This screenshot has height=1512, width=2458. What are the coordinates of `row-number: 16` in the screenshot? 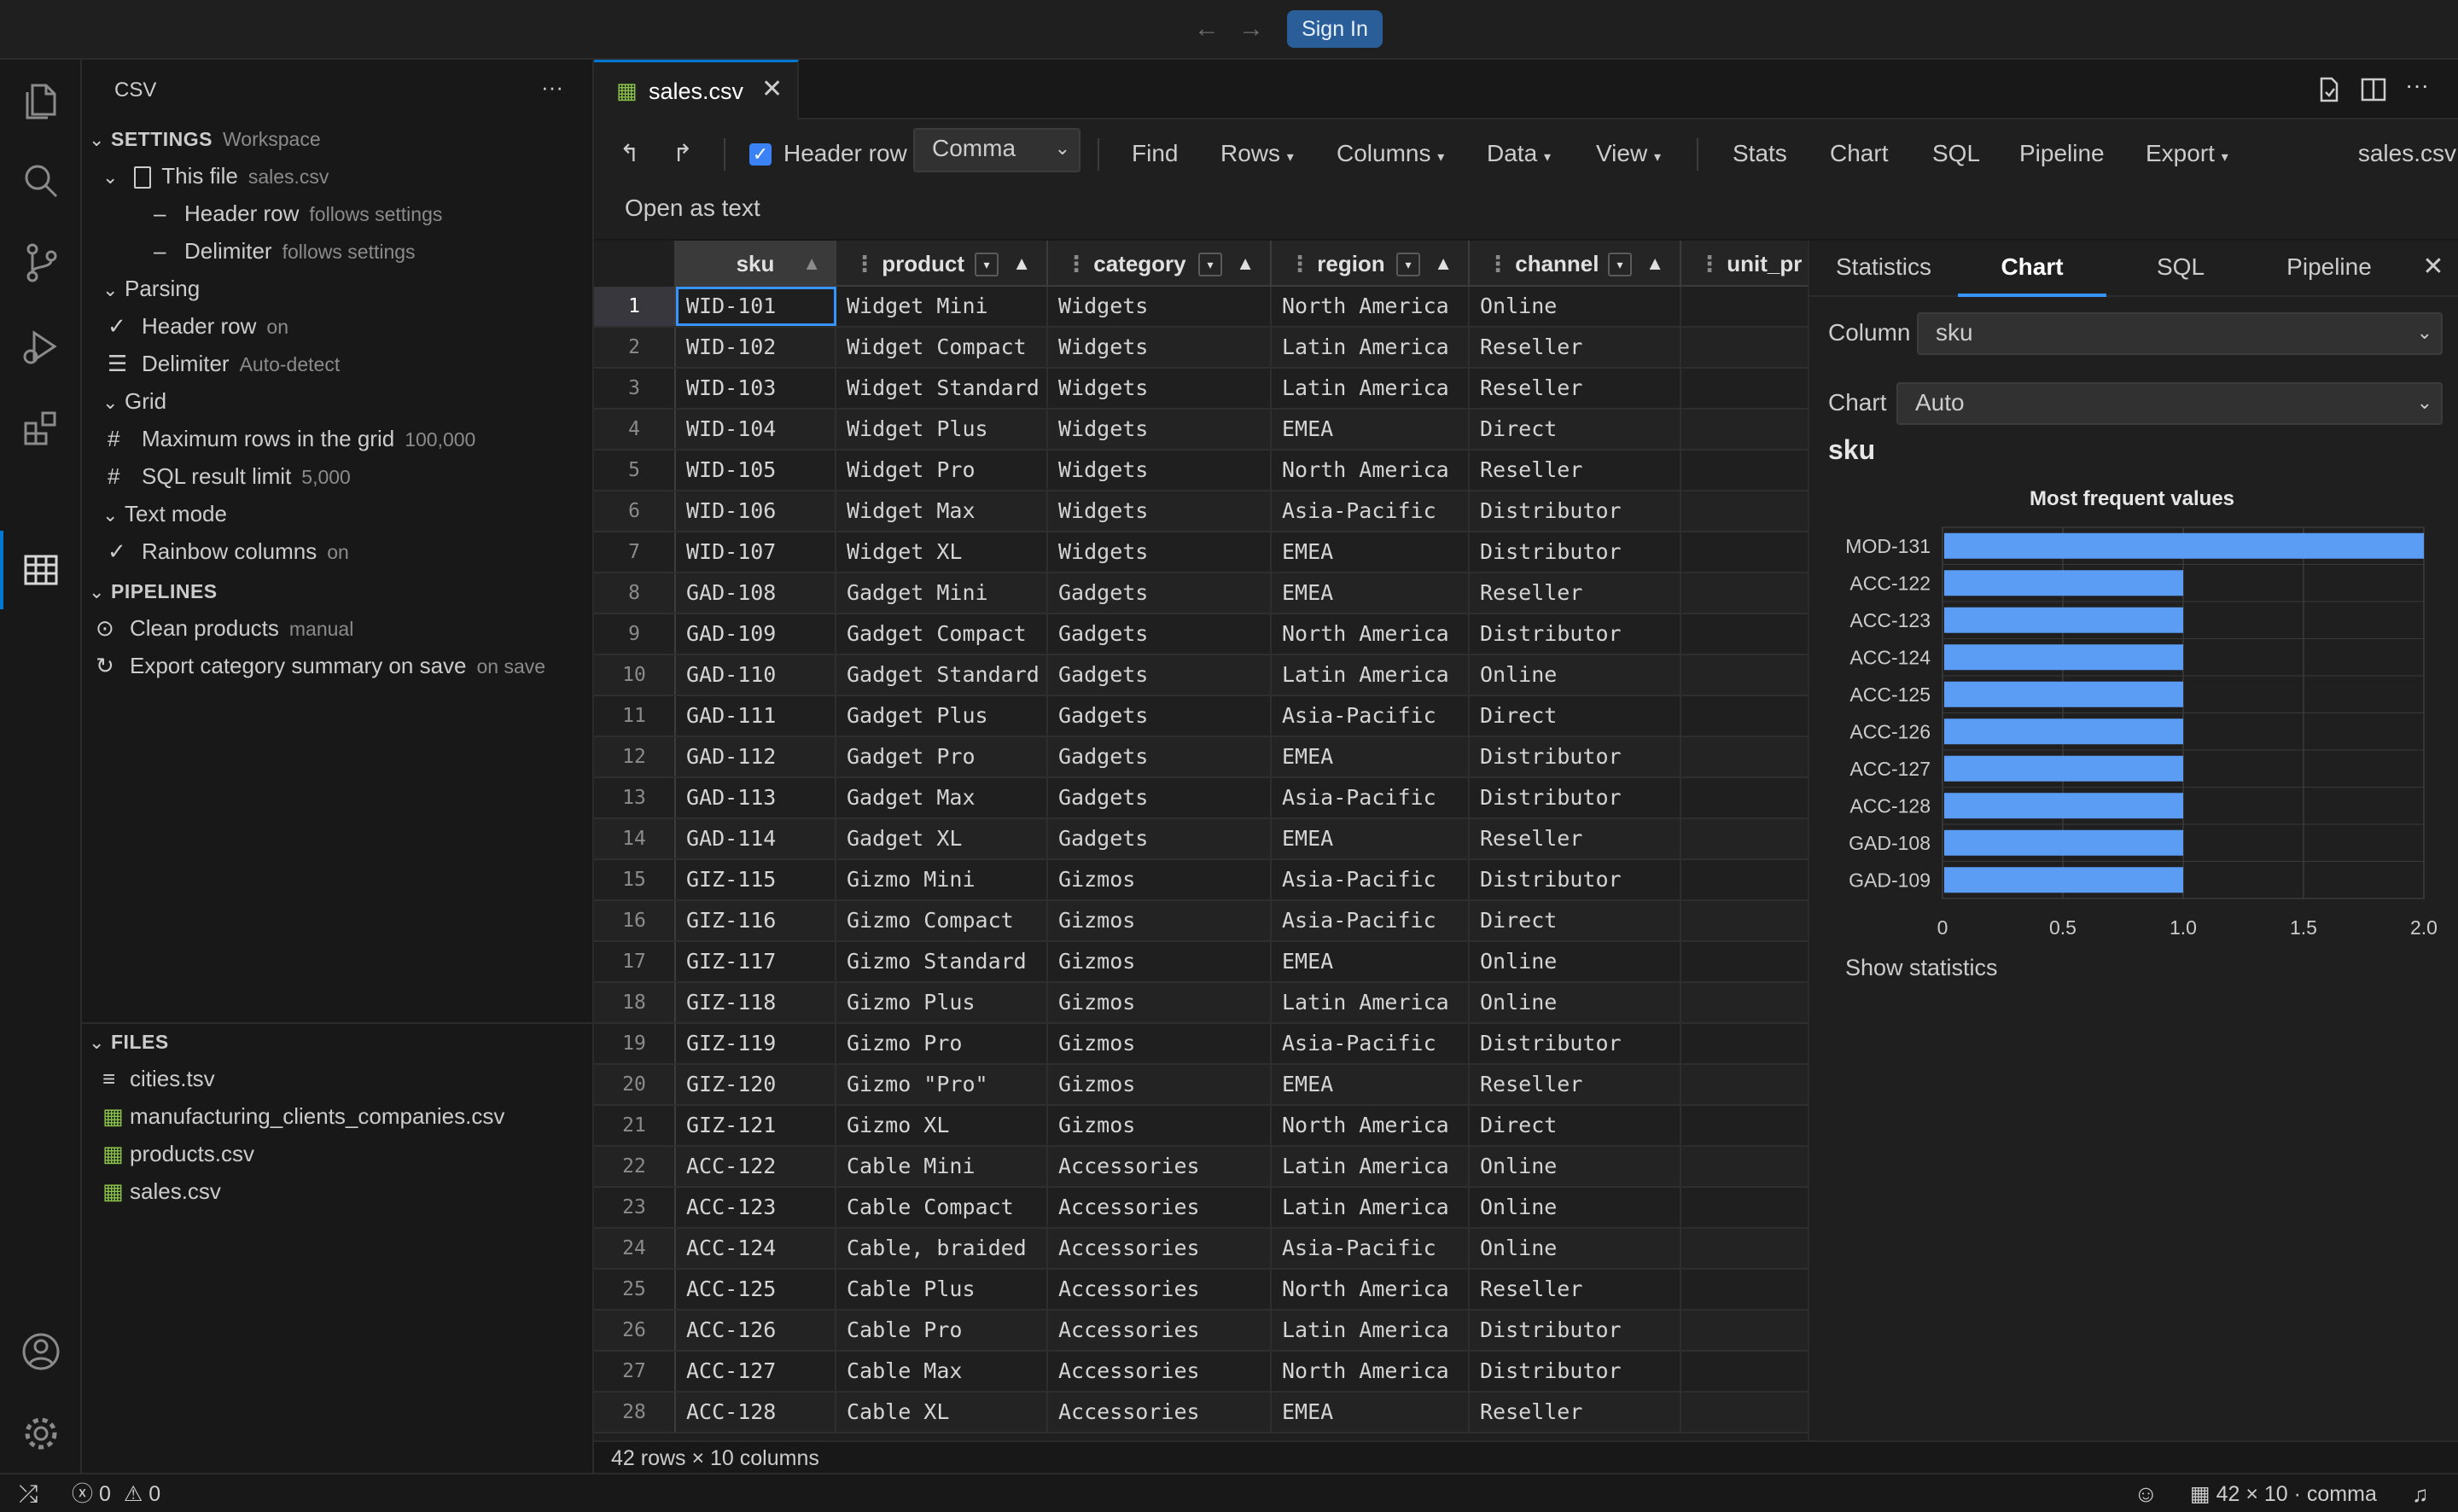 It's located at (635, 920).